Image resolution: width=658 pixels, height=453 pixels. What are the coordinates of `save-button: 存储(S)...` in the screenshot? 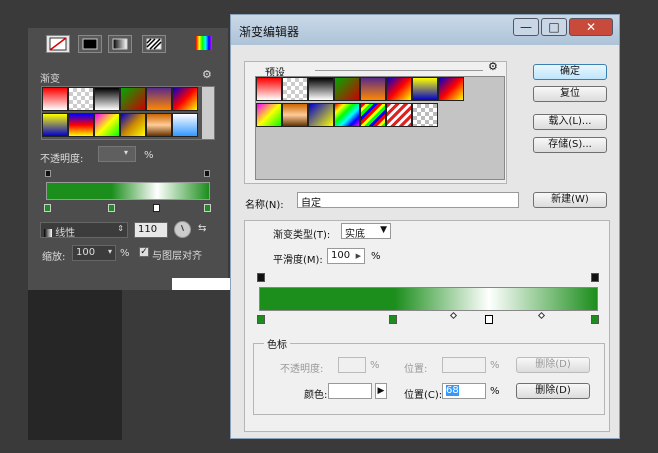 It's located at (570, 145).